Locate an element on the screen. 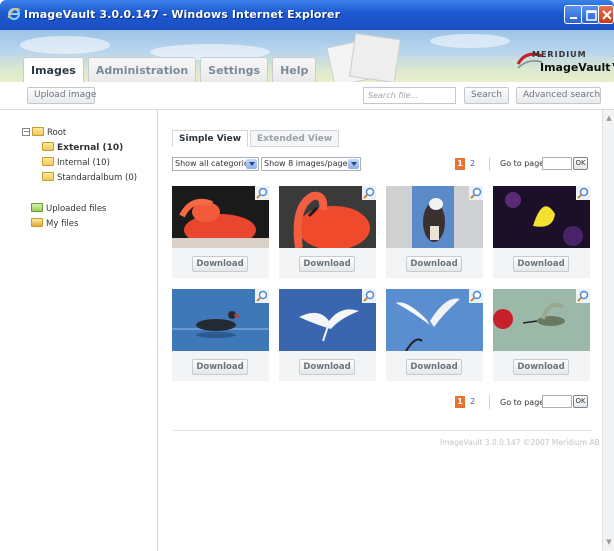 The height and width of the screenshot is (551, 614). my-files-icon is located at coordinates (37, 222).